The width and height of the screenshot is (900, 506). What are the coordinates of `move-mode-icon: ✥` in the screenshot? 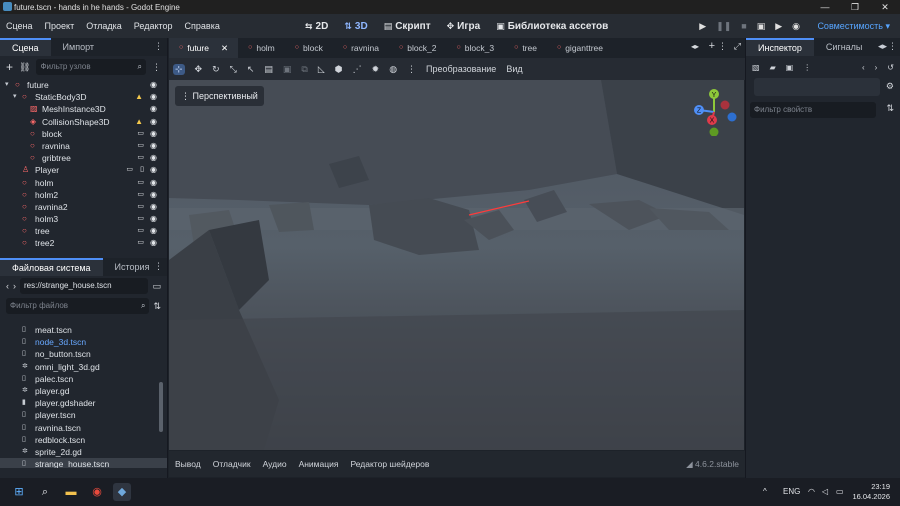 It's located at (199, 69).